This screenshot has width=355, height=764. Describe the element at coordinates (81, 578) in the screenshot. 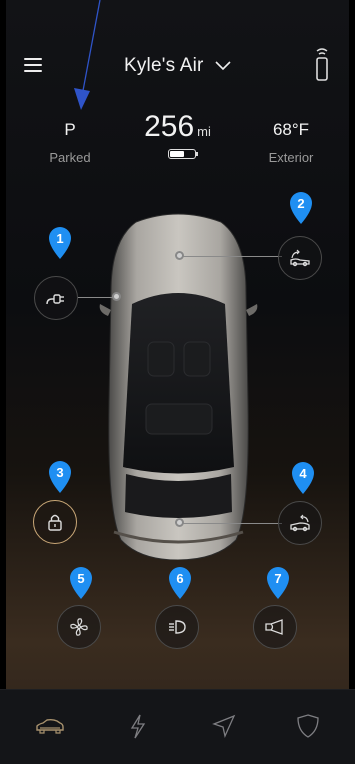

I see `annotation-pin-5-label: 5` at that location.